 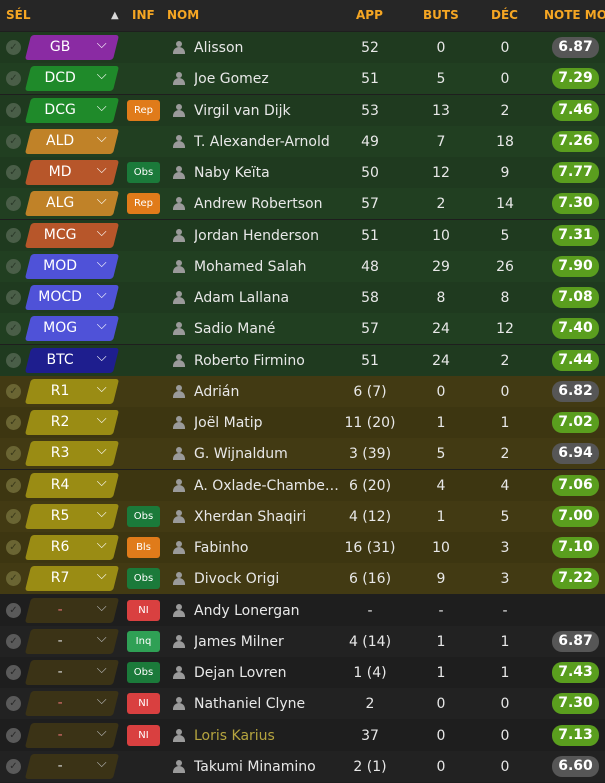 I want to click on table-row: ✓ R3 ⌵ G. Wijnaldum 3 (39) 5 2 6.94, so click(x=302, y=454).